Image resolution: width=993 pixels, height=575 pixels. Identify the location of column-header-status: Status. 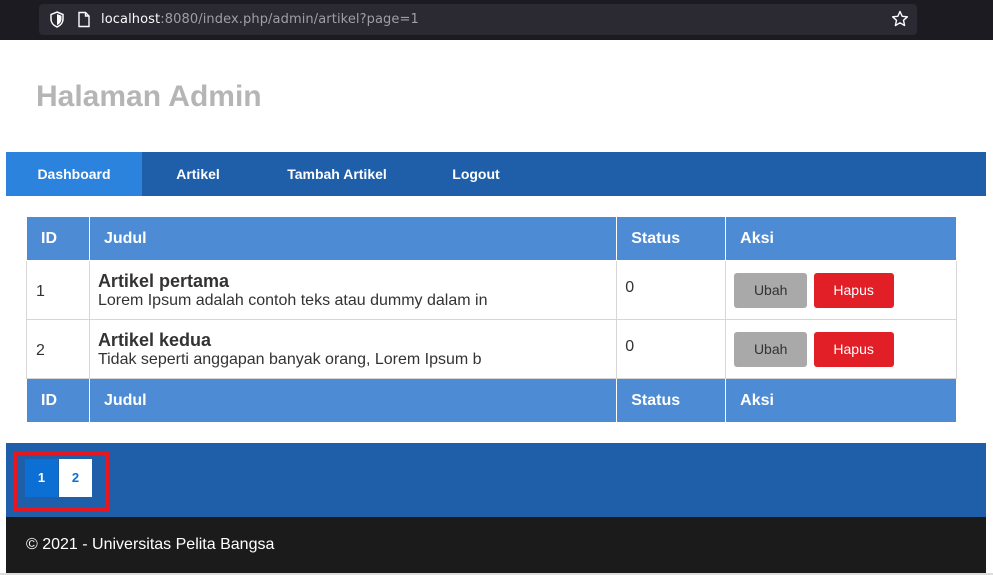
(671, 238).